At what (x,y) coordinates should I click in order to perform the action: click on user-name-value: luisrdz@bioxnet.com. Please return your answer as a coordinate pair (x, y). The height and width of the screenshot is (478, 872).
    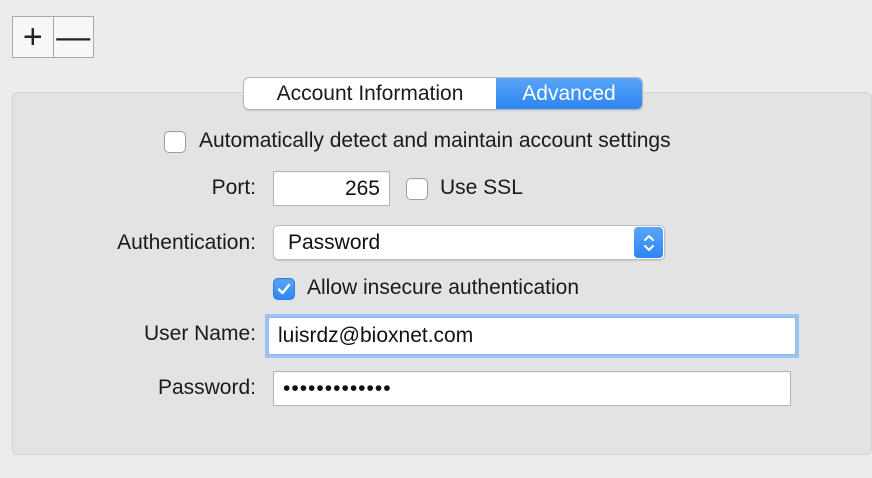
    Looking at the image, I should click on (376, 335).